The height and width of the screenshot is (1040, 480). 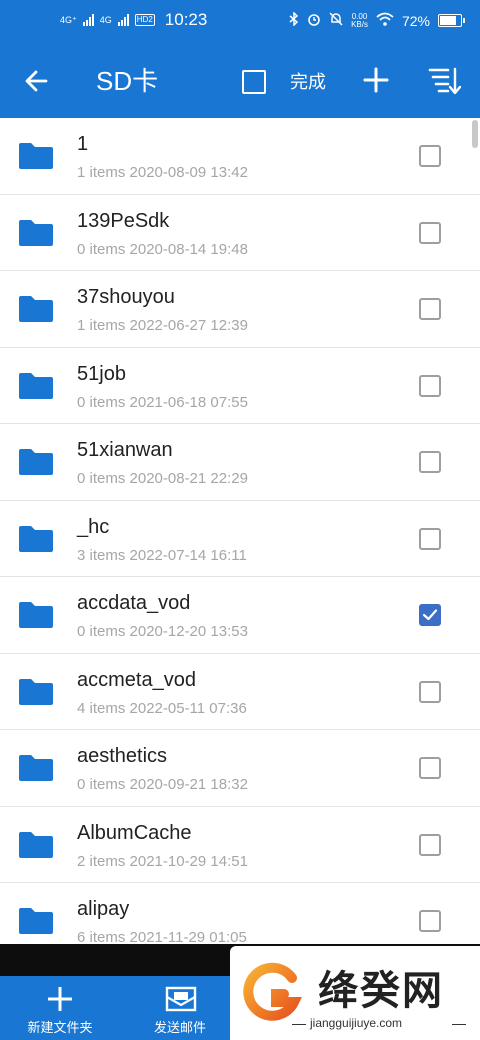 I want to click on brand-logo-icon, so click(x=272, y=991).